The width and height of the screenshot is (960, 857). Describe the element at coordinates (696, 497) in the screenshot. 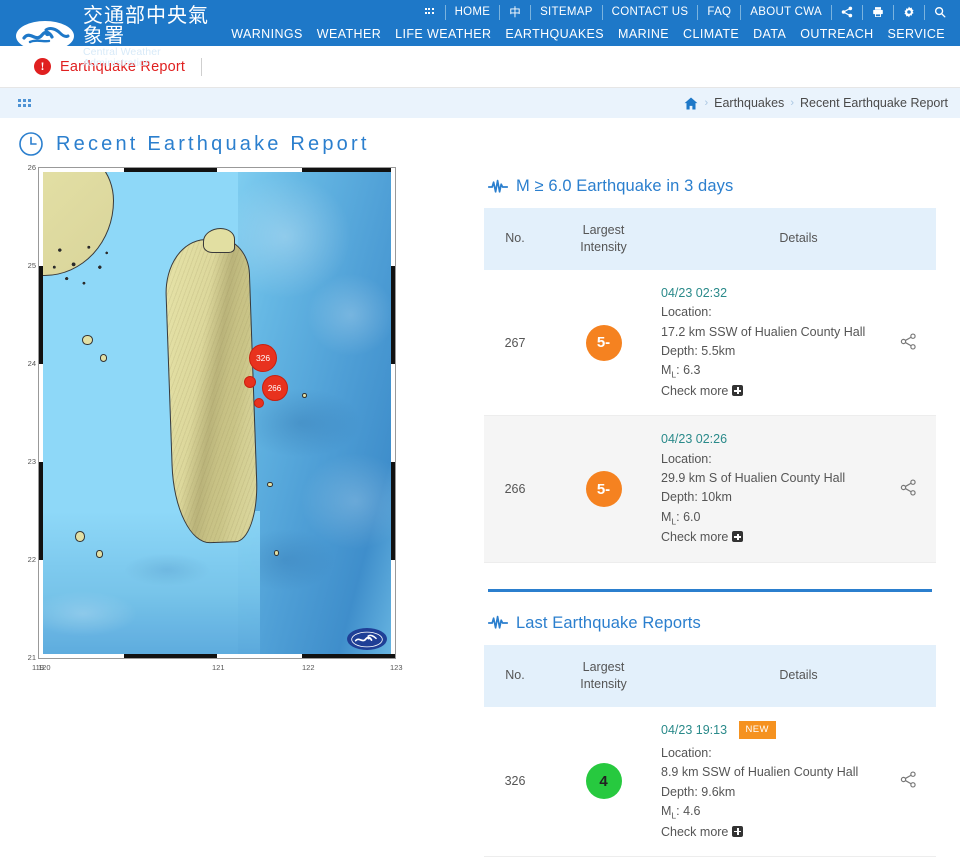

I see `depth-value: Depth: 10km` at that location.